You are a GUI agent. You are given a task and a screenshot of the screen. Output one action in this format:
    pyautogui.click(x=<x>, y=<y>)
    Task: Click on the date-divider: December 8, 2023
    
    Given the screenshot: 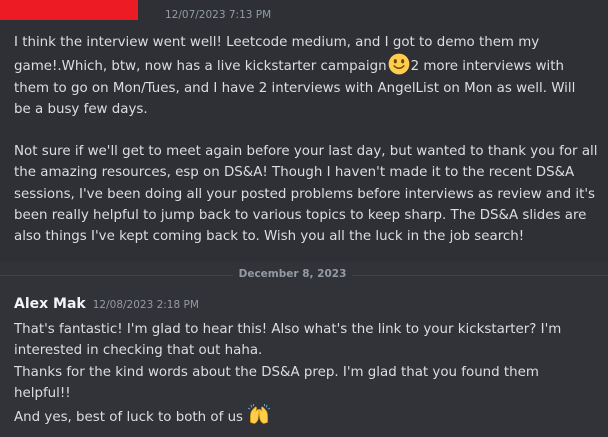 What is the action you would take?
    pyautogui.click(x=304, y=275)
    